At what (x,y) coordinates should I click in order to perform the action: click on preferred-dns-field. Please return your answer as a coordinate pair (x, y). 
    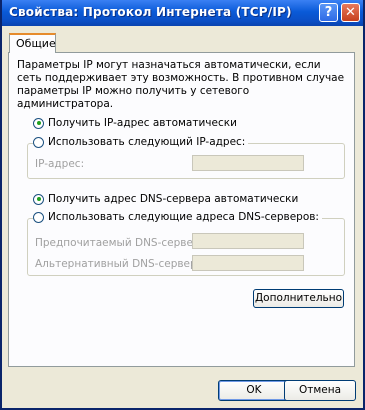
    Looking at the image, I should click on (248, 241).